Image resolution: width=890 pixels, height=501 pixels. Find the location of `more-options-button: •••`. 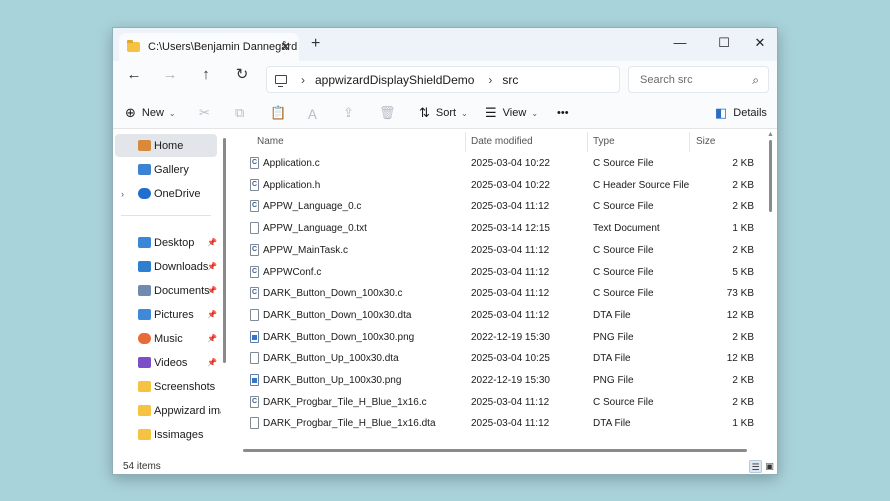

more-options-button: ••• is located at coordinates (563, 113).